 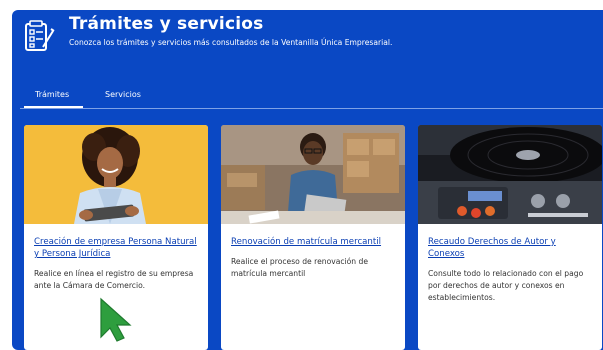 What do you see at coordinates (116, 174) in the screenshot?
I see `woman-with-tablet-photo` at bounding box center [116, 174].